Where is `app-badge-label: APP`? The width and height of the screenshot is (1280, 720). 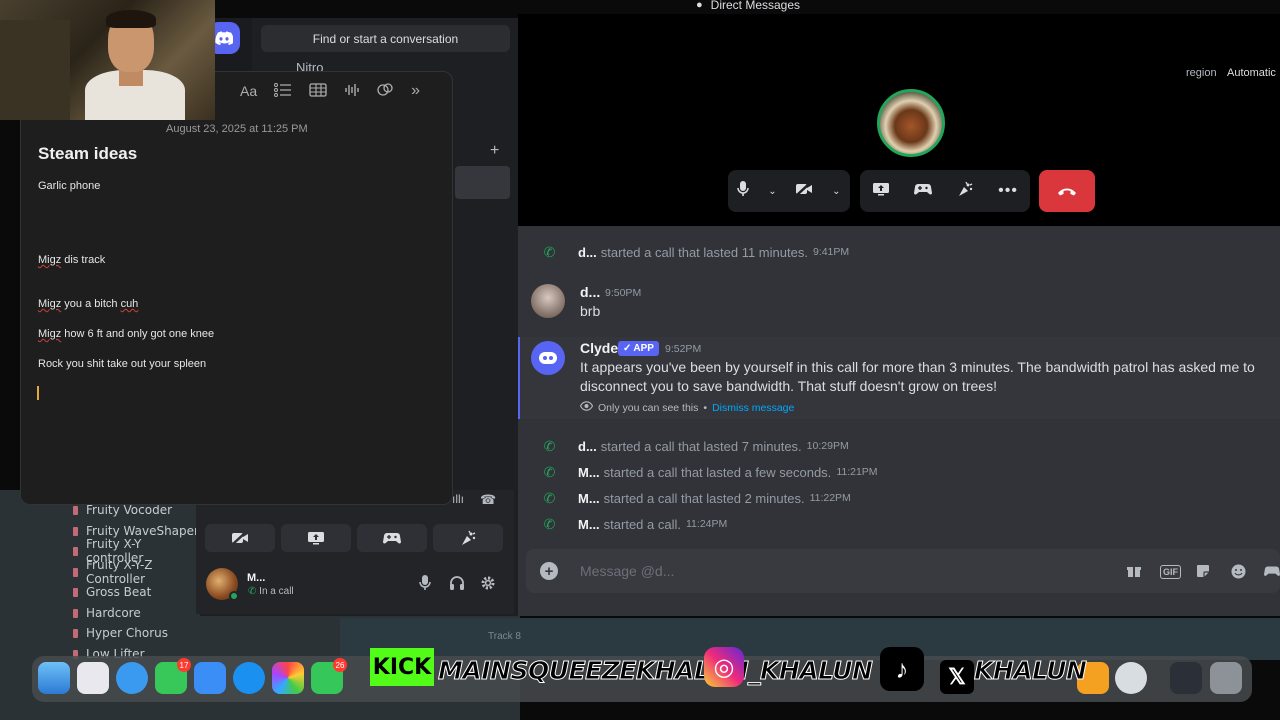
app-badge-label: APP is located at coordinates (643, 348).